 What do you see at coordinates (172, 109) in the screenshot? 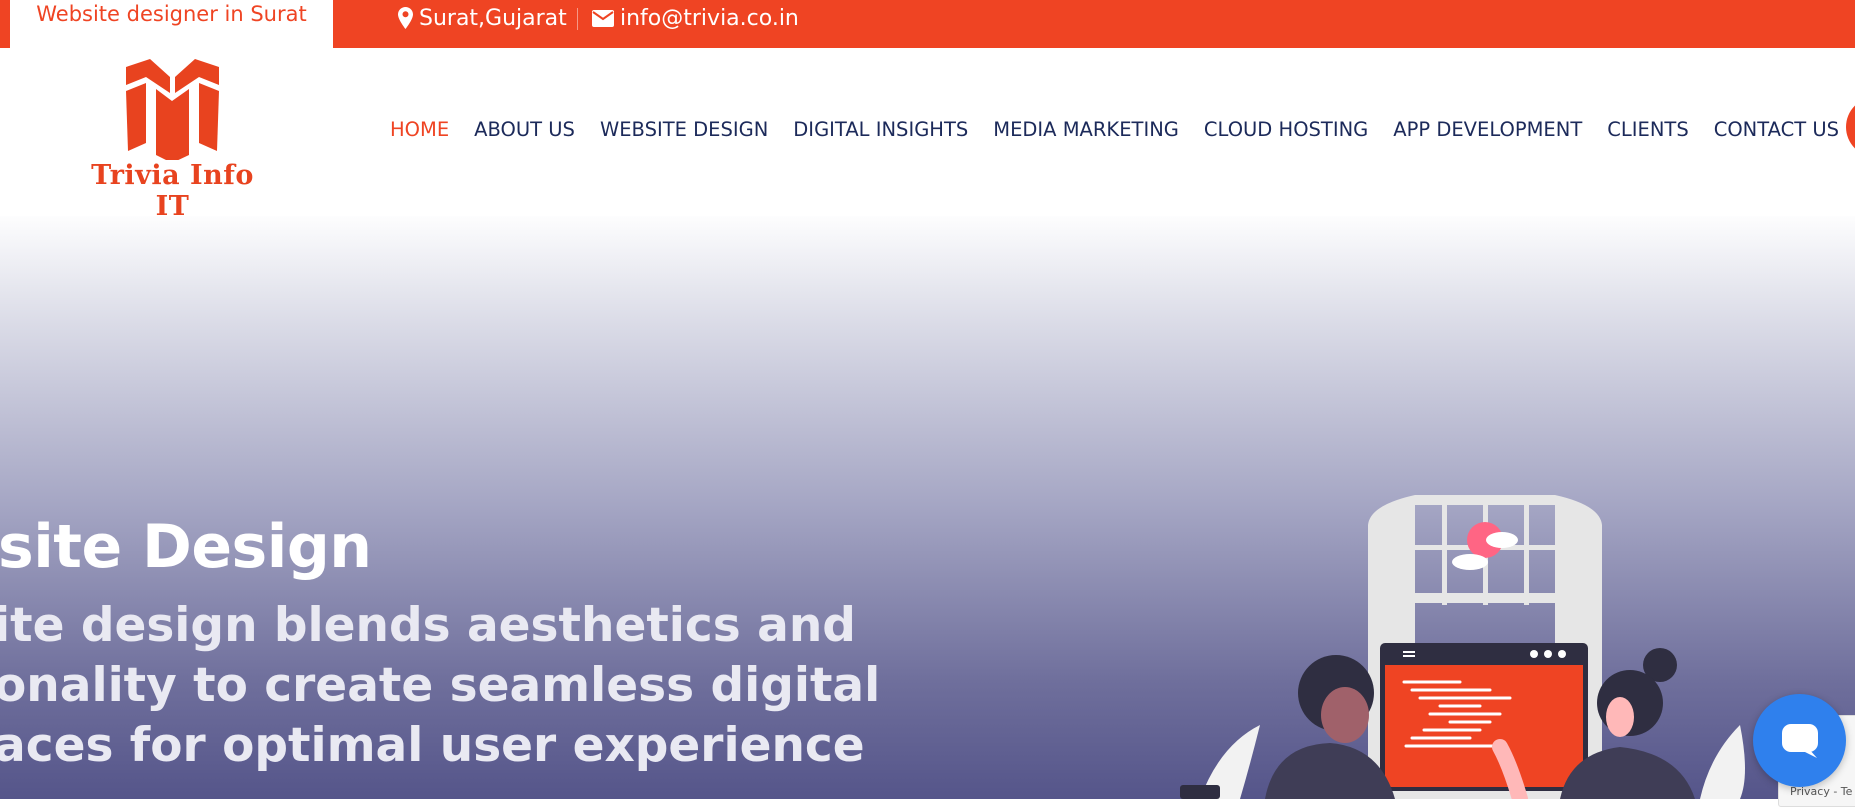
I see `logo-mark-icon` at bounding box center [172, 109].